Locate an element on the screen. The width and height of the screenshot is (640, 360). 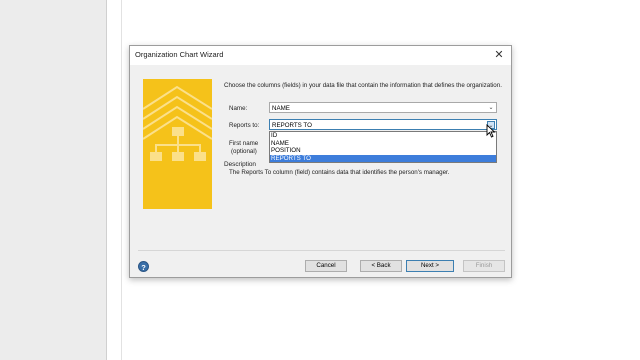
finish-button: Finish is located at coordinates (484, 266).